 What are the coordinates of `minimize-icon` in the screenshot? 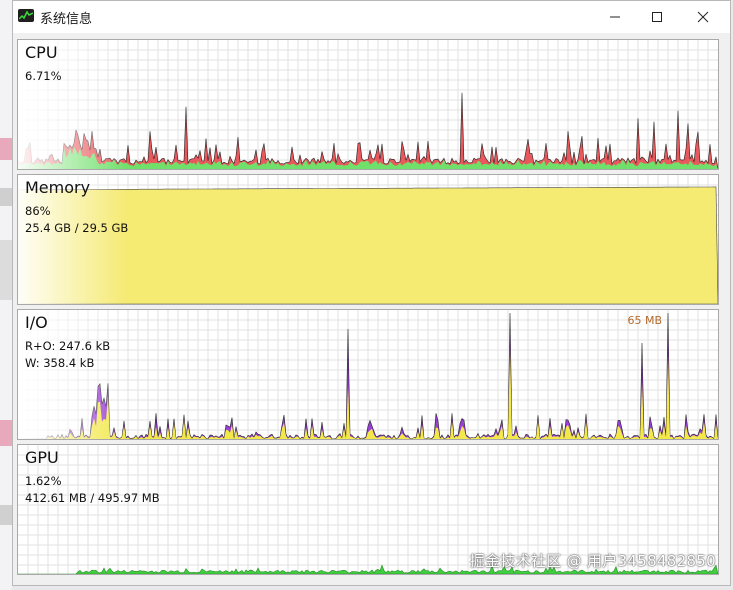 It's located at (615, 17).